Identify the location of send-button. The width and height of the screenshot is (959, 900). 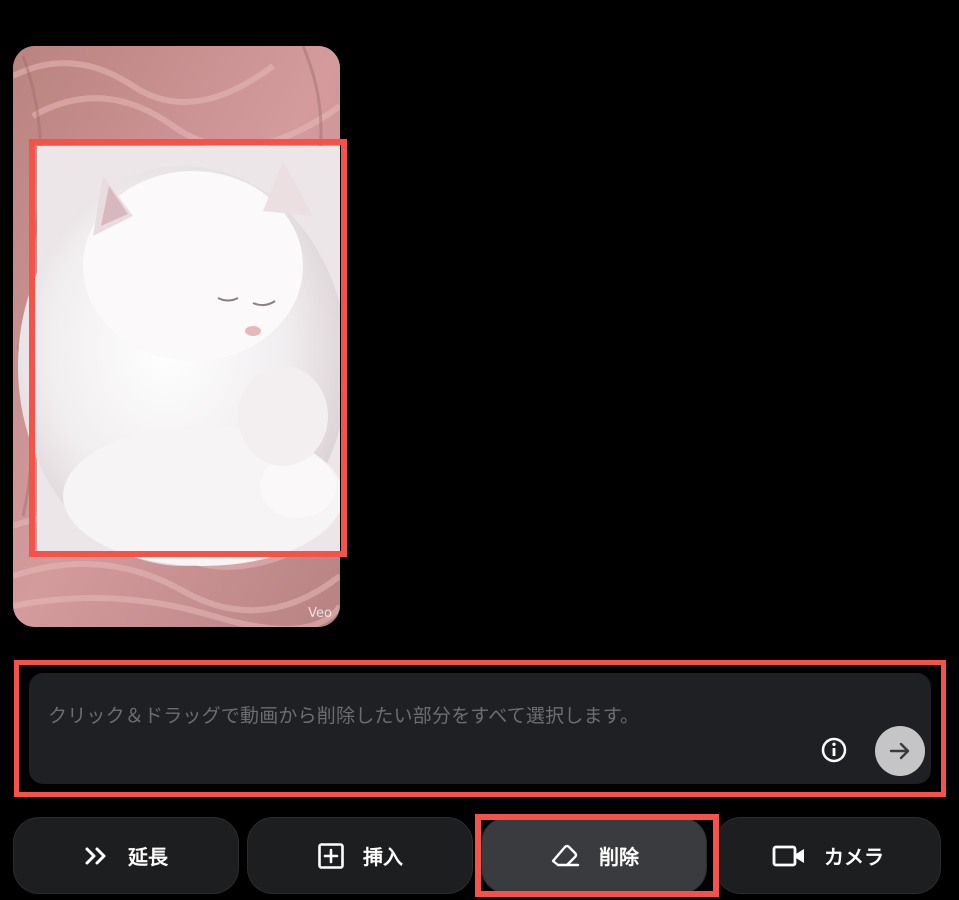
(900, 751).